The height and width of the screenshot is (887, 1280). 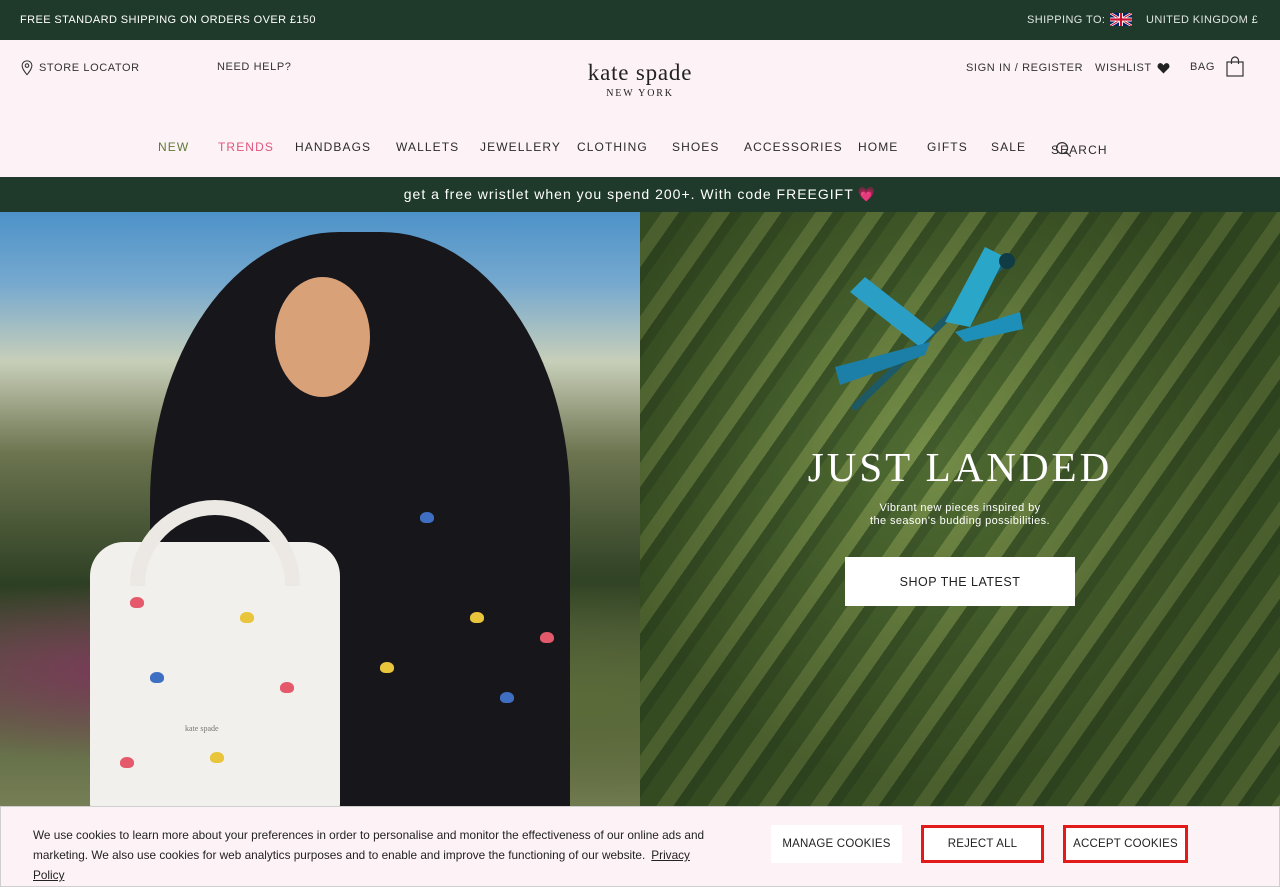 I want to click on nav-item-home: HOME, so click(x=878, y=147).